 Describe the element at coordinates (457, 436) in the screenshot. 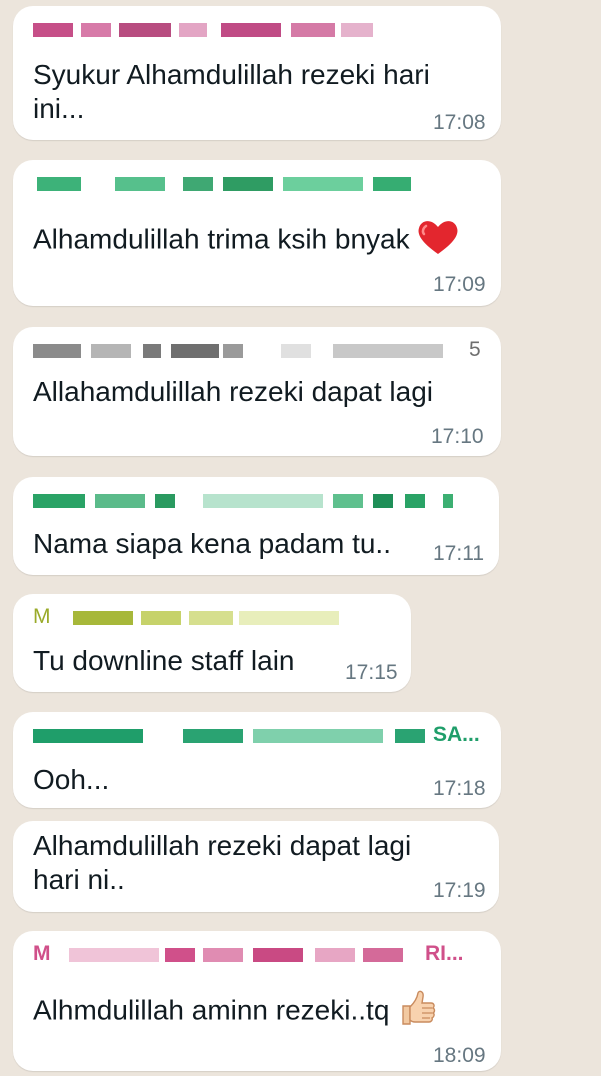

I see `message-time: 17:10` at that location.